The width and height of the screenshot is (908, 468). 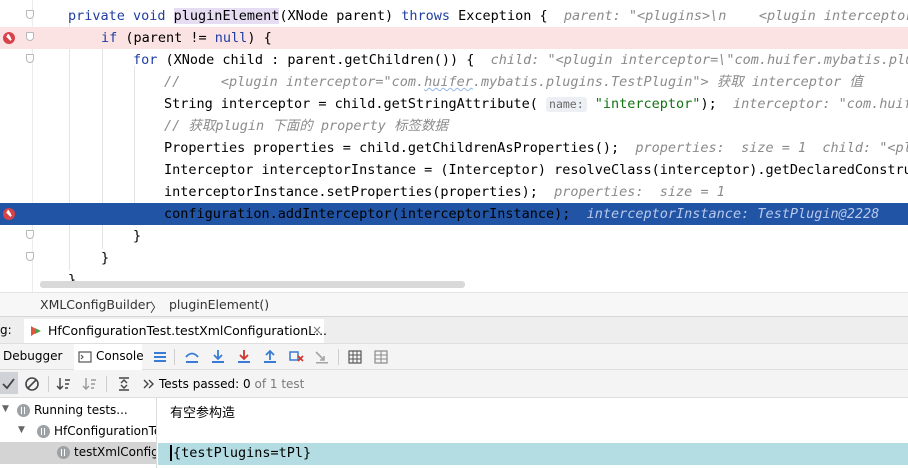 What do you see at coordinates (317, 330) in the screenshot?
I see `close-tab-icon: ×` at bounding box center [317, 330].